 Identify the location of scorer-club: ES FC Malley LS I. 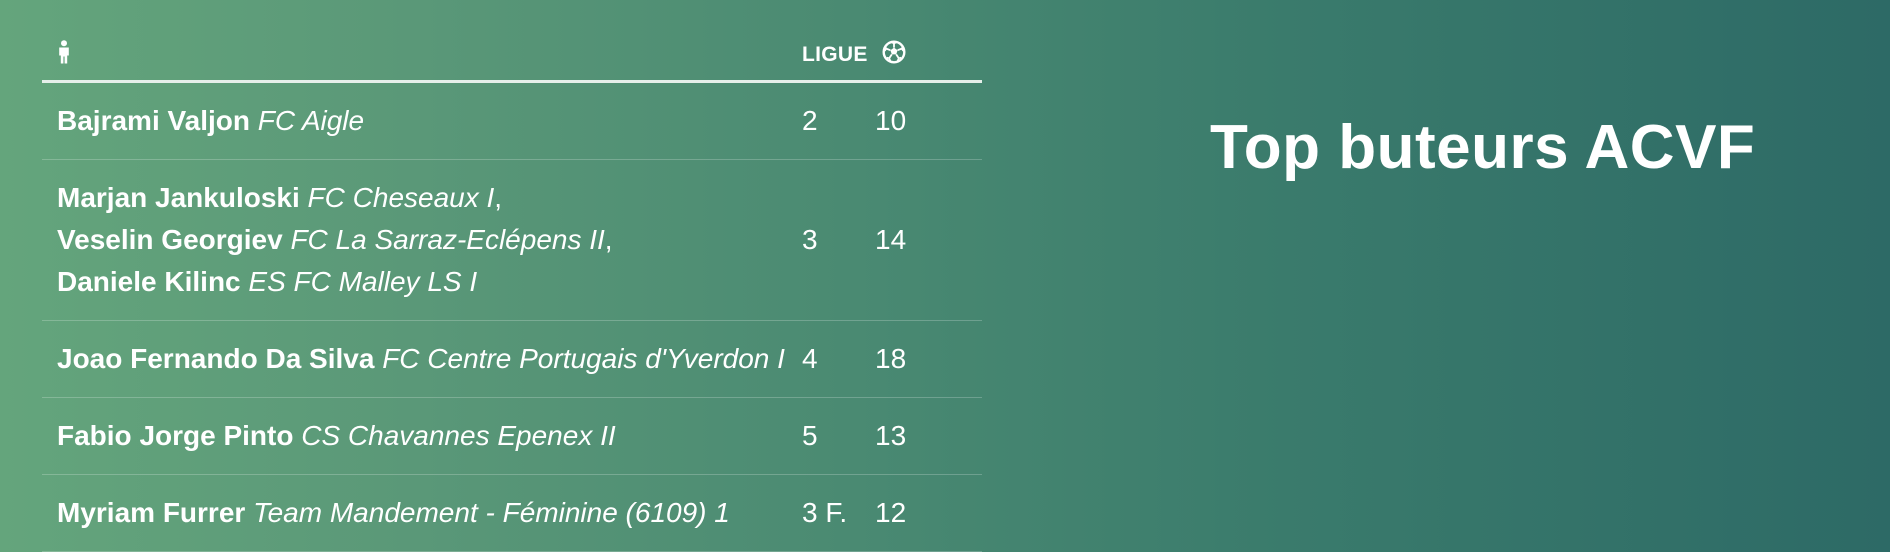
(363, 281).